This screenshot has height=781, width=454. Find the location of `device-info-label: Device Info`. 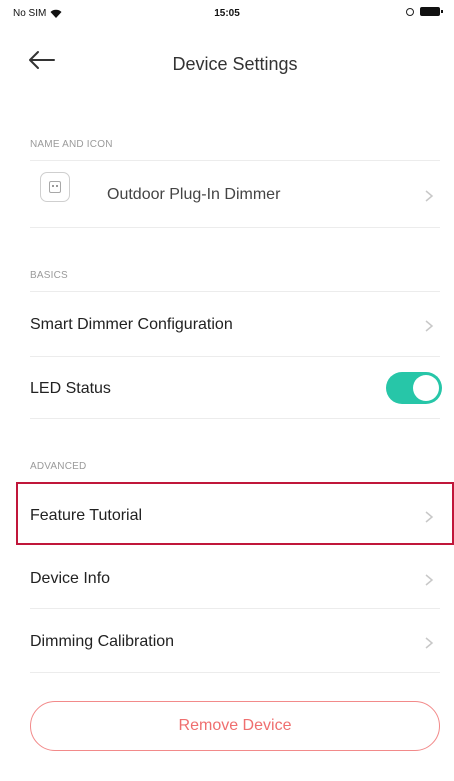

device-info-label: Device Info is located at coordinates (70, 578).